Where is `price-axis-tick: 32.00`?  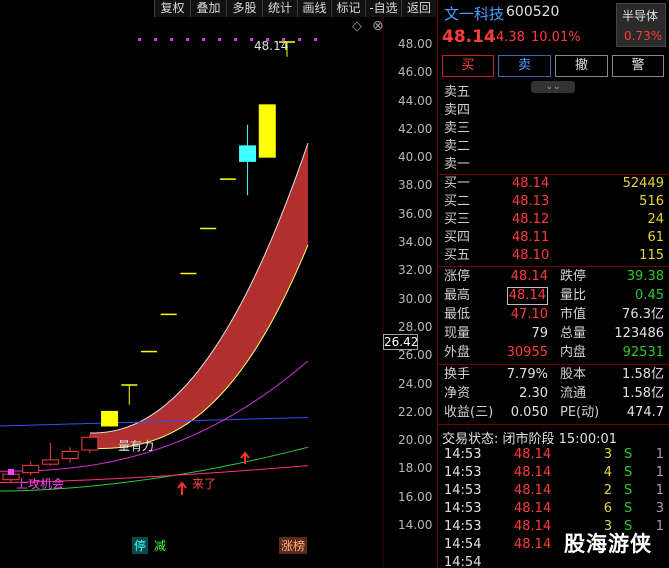 price-axis-tick: 32.00 is located at coordinates (415, 270).